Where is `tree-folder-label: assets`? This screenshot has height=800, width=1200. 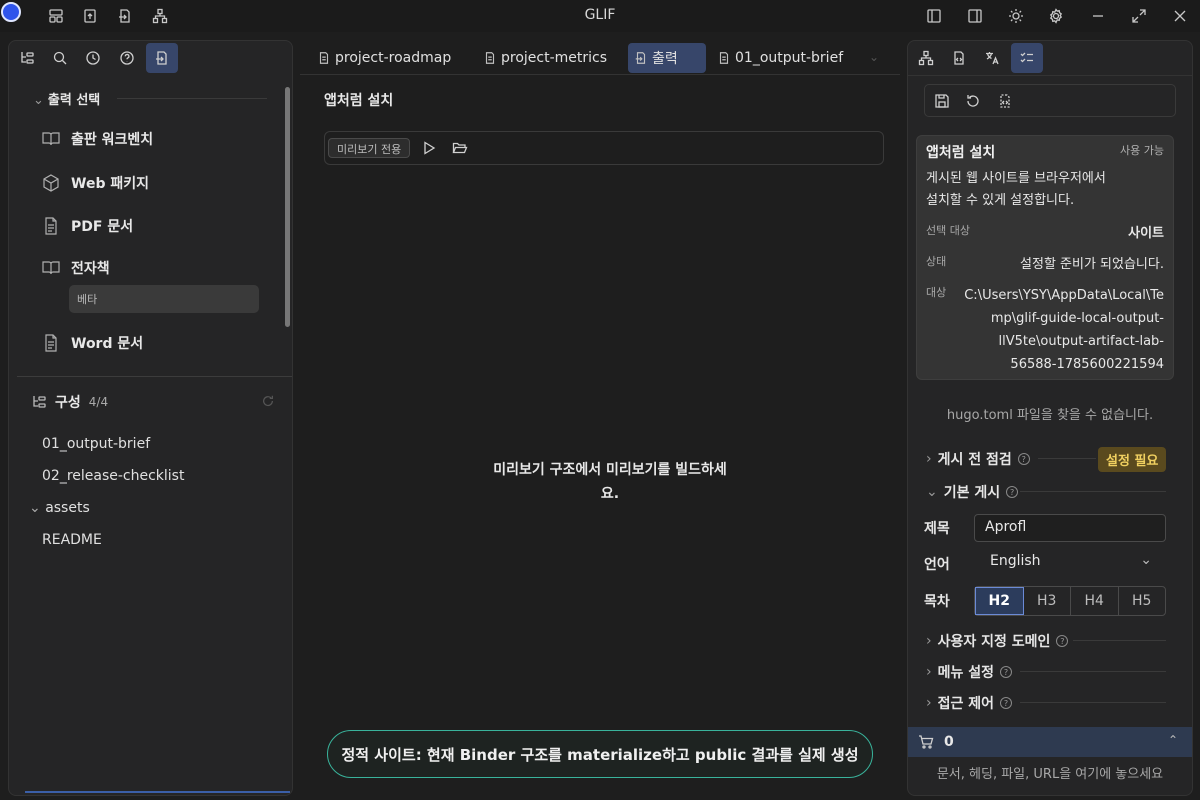 tree-folder-label: assets is located at coordinates (67, 508).